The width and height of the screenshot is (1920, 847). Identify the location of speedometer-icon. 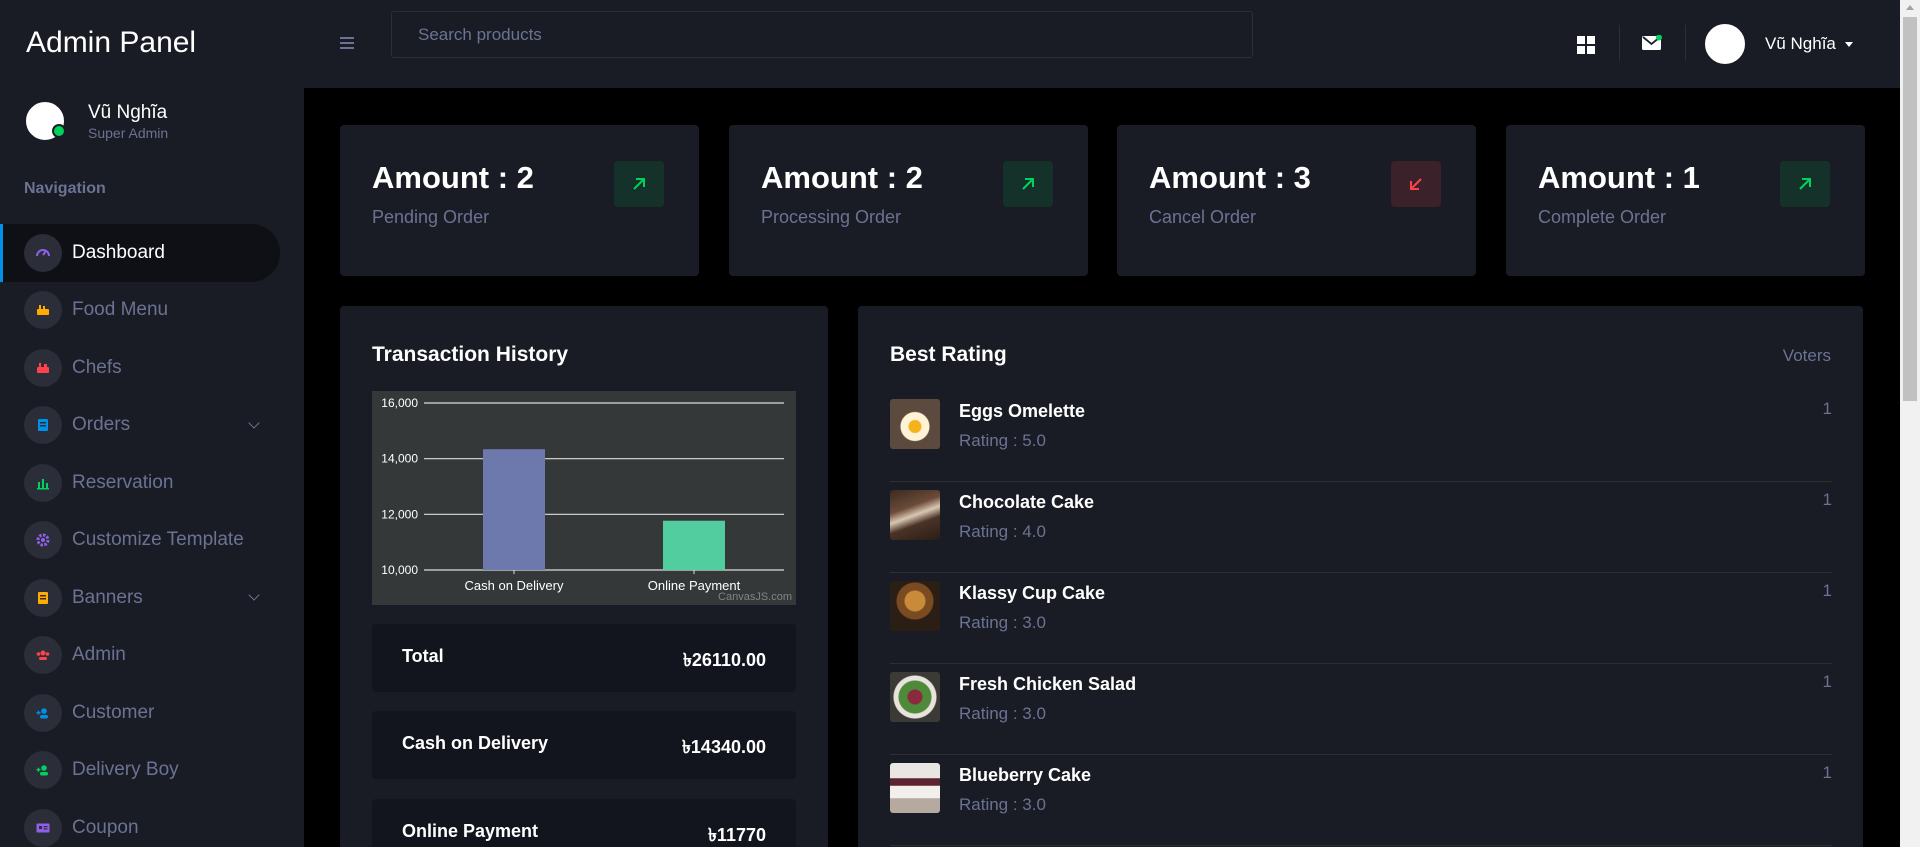
(43, 252).